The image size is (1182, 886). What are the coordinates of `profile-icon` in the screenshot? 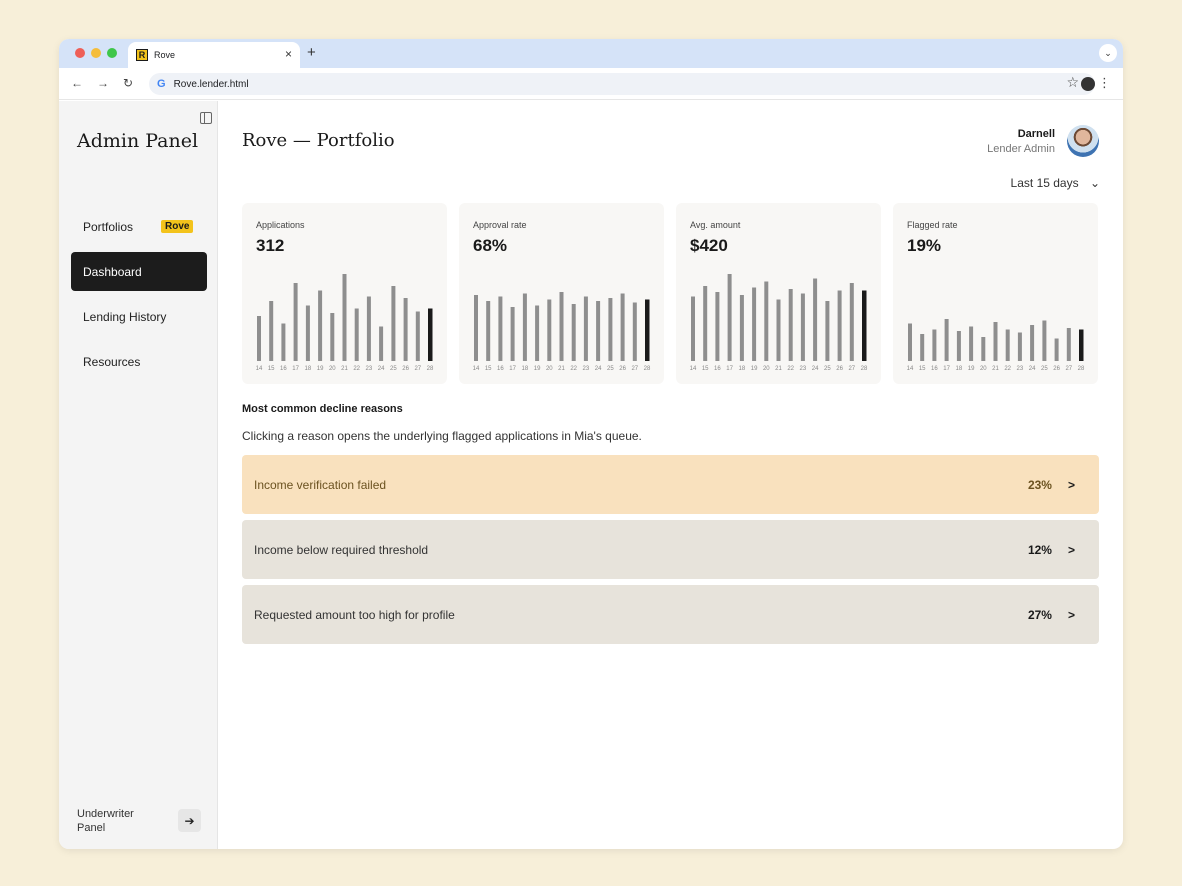 It's located at (1088, 84).